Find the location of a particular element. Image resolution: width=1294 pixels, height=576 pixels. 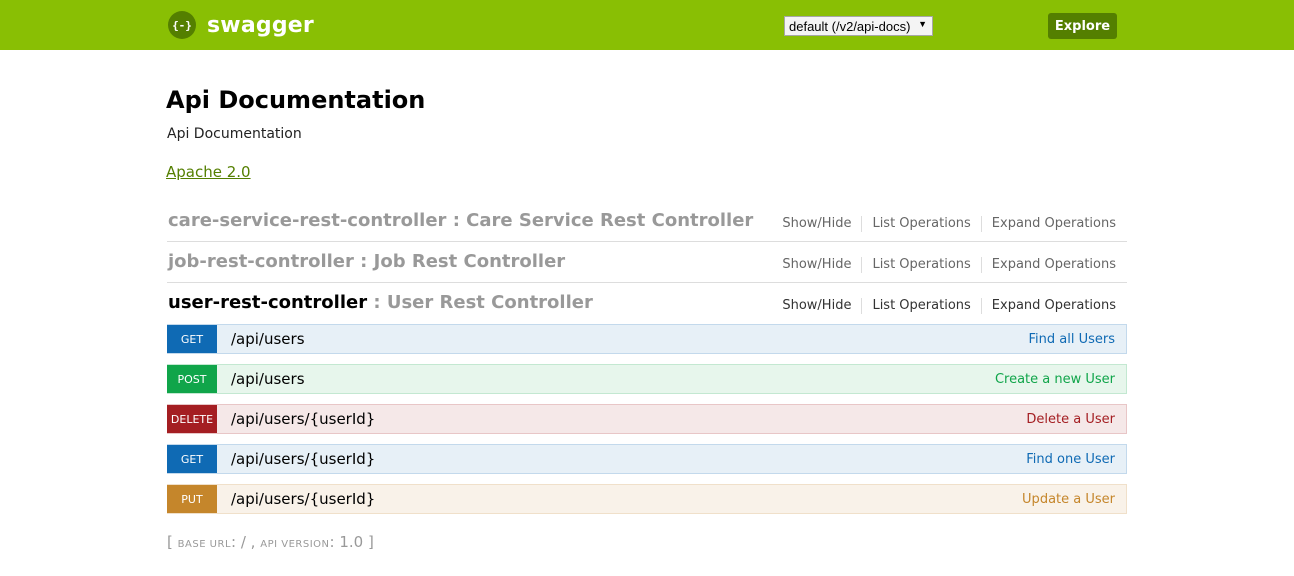

operation-summary: Find one User is located at coordinates (1070, 459).